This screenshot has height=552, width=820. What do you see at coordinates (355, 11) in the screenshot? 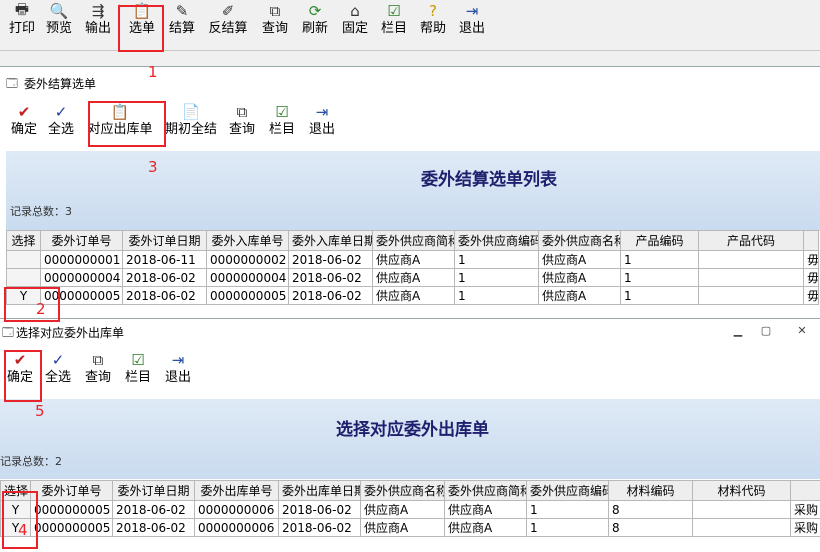
I see `pin-icon: ⌂` at bounding box center [355, 11].